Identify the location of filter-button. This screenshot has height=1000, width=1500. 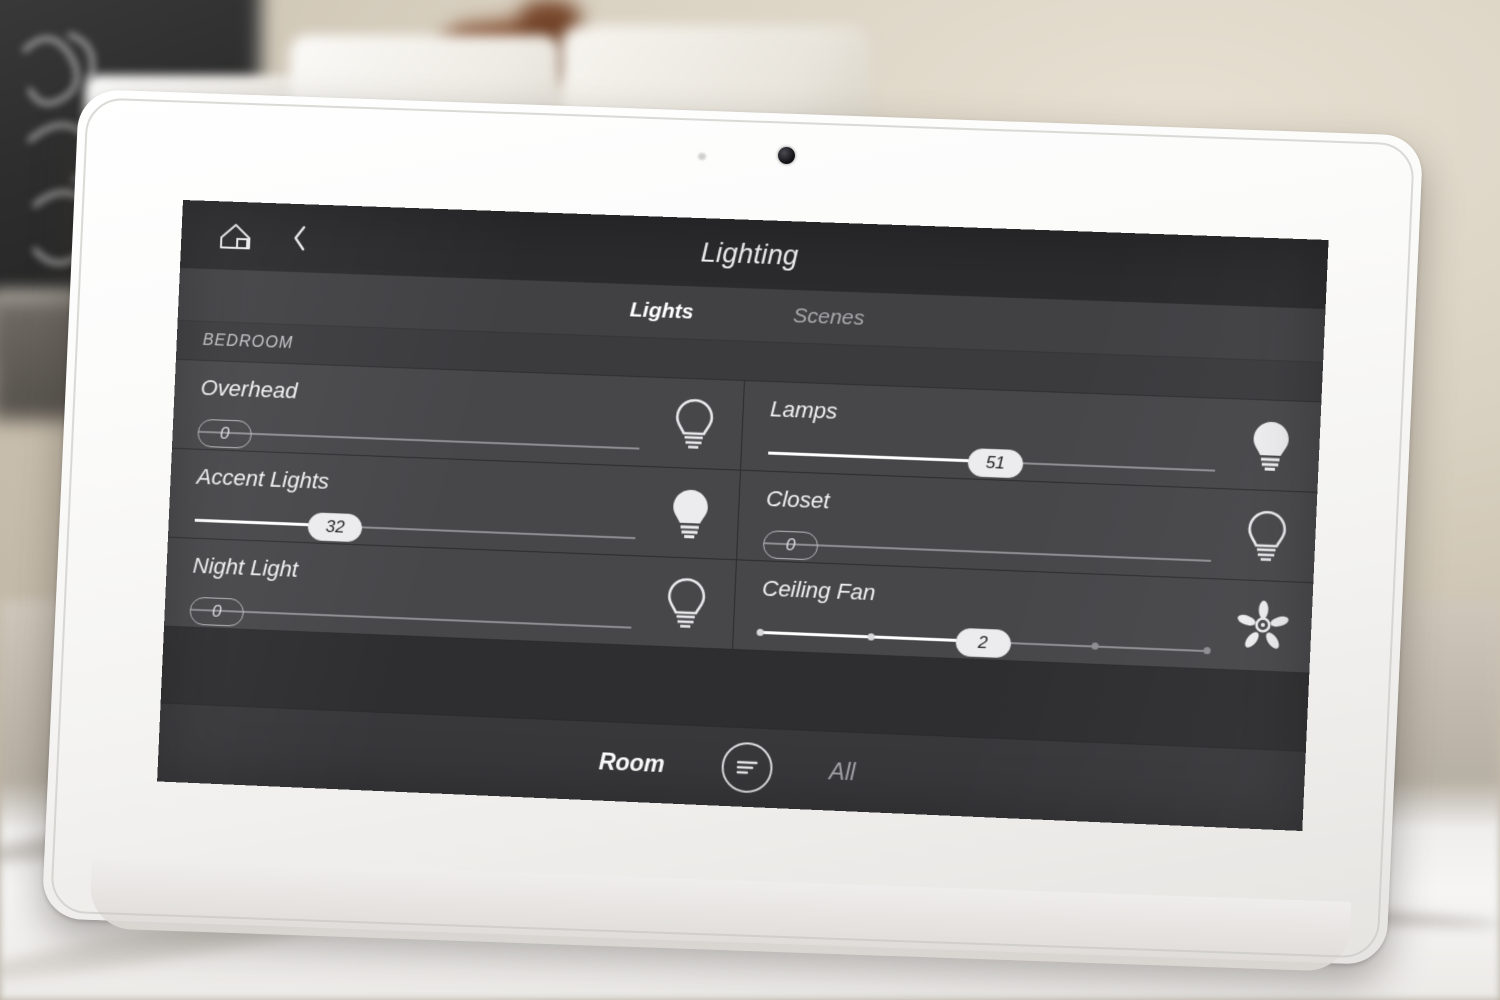
(747, 767).